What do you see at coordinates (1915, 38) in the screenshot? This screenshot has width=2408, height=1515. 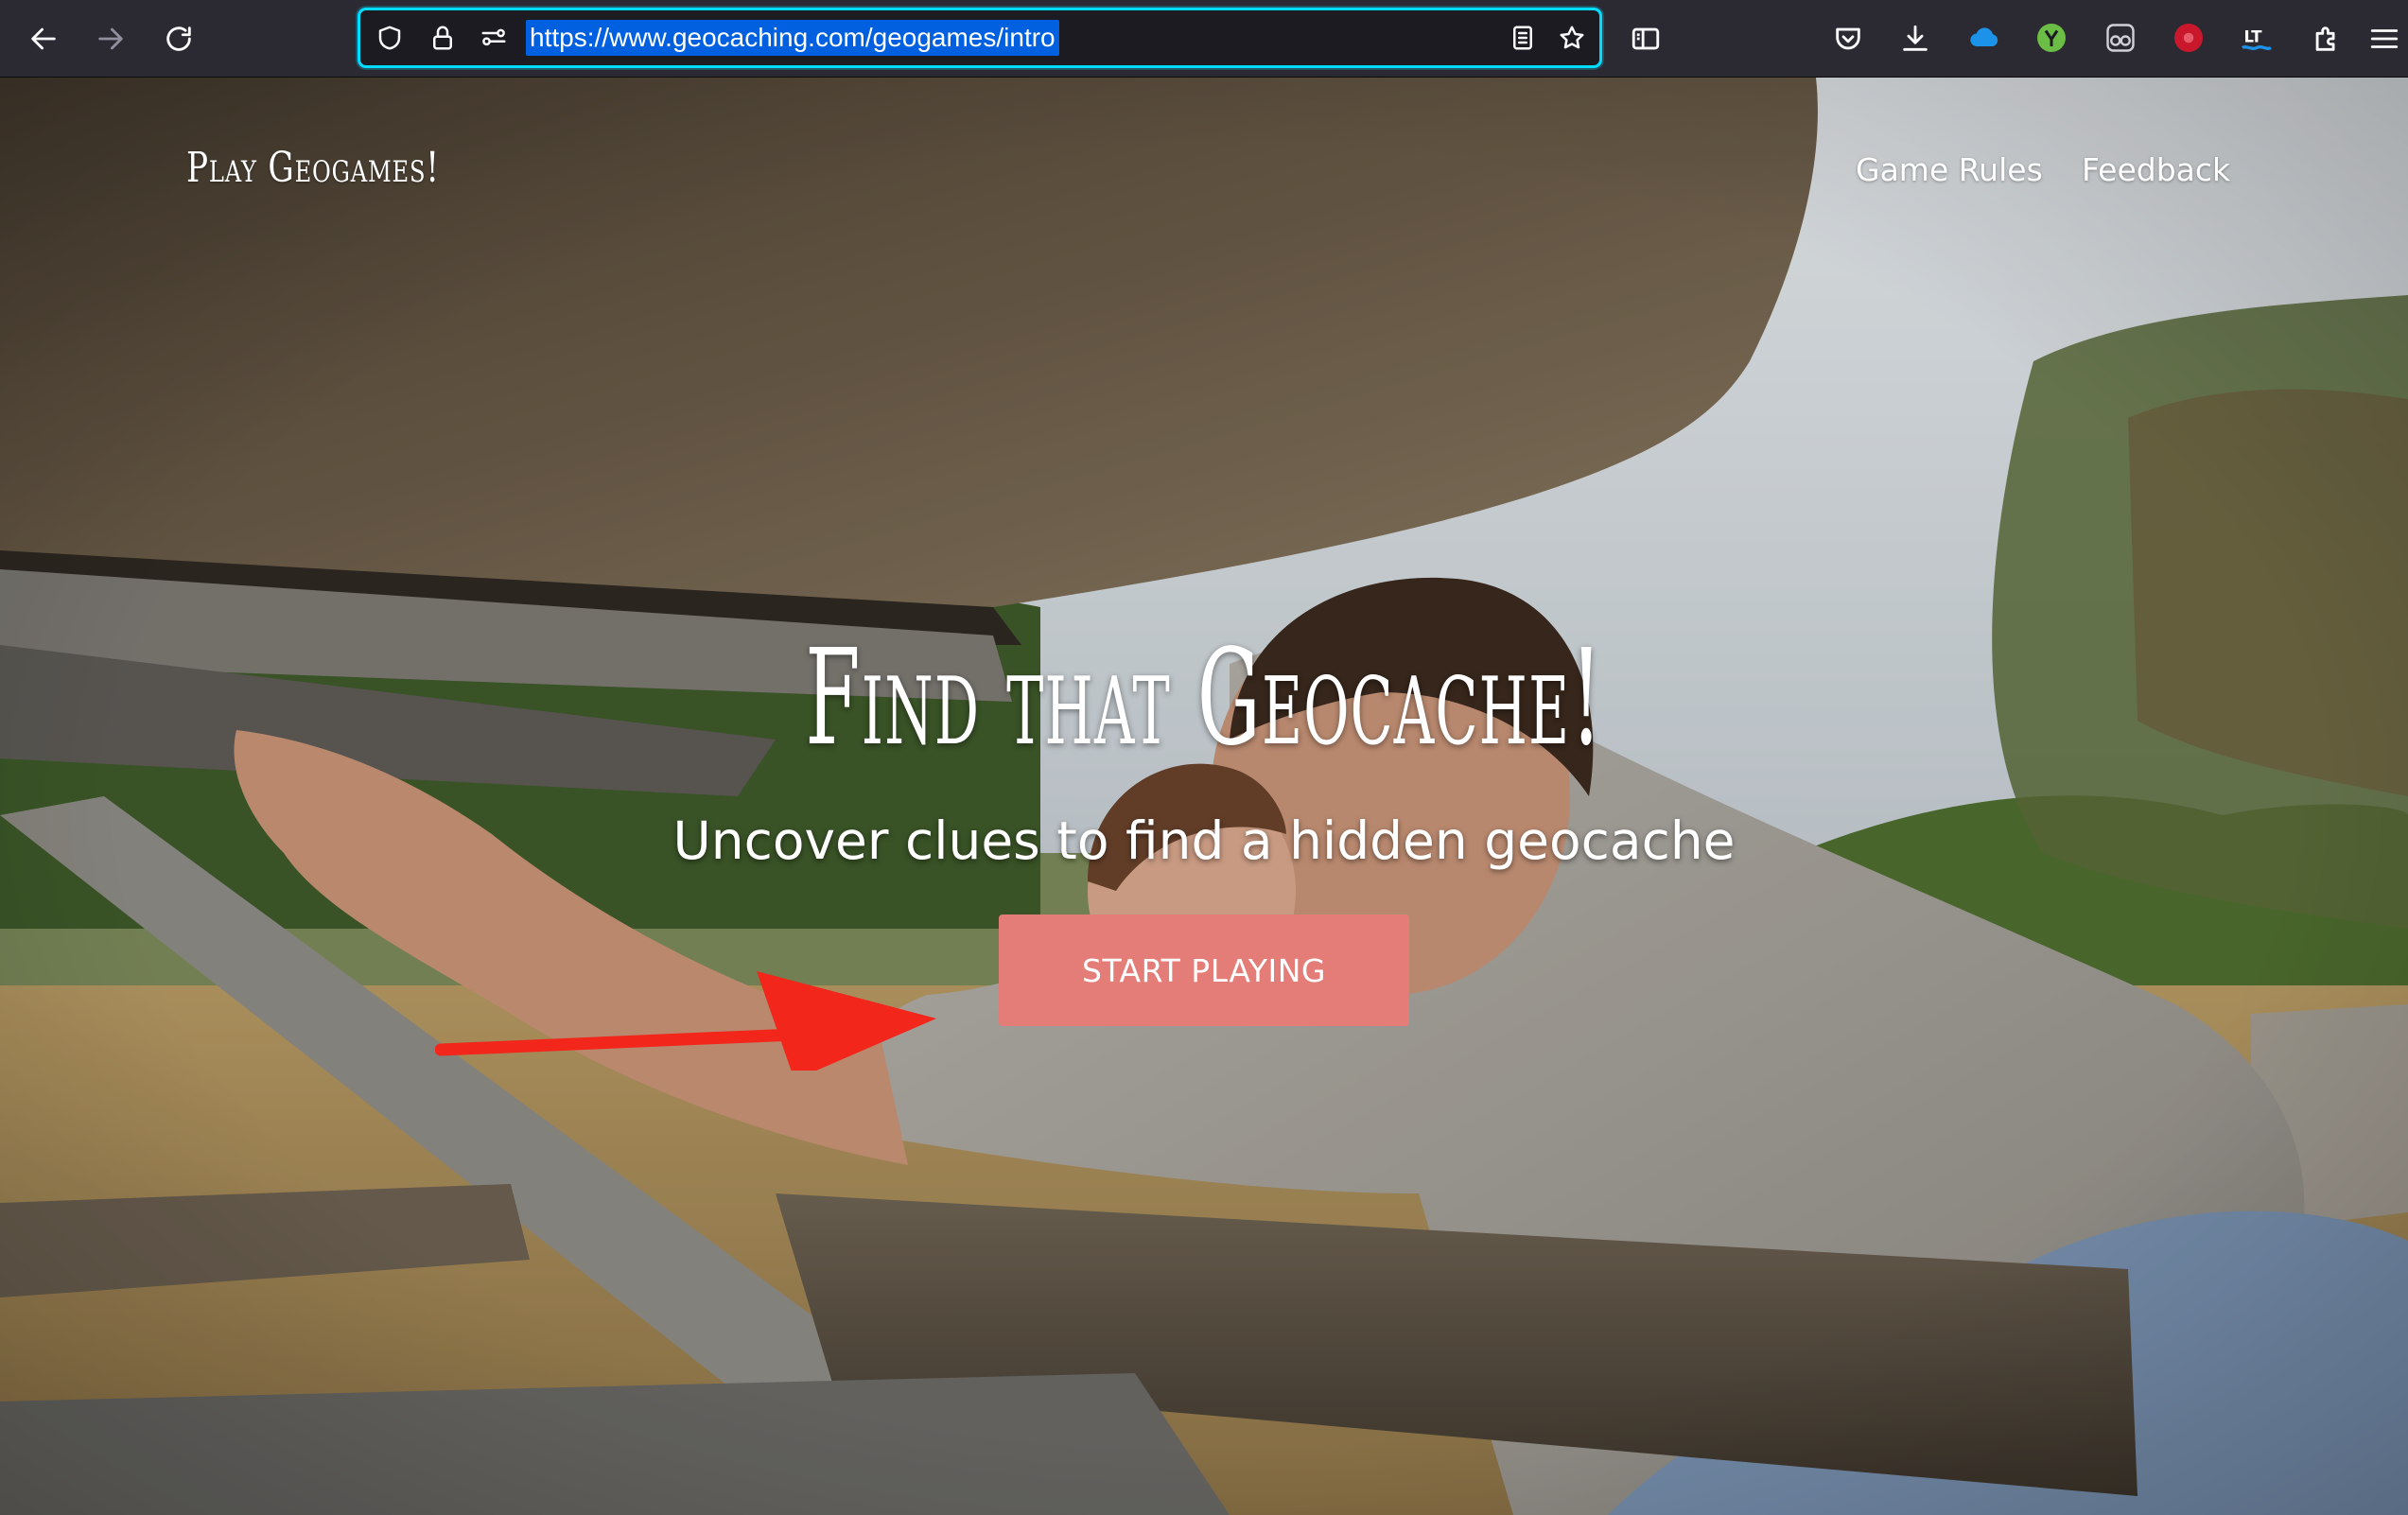 I see `download-icon` at bounding box center [1915, 38].